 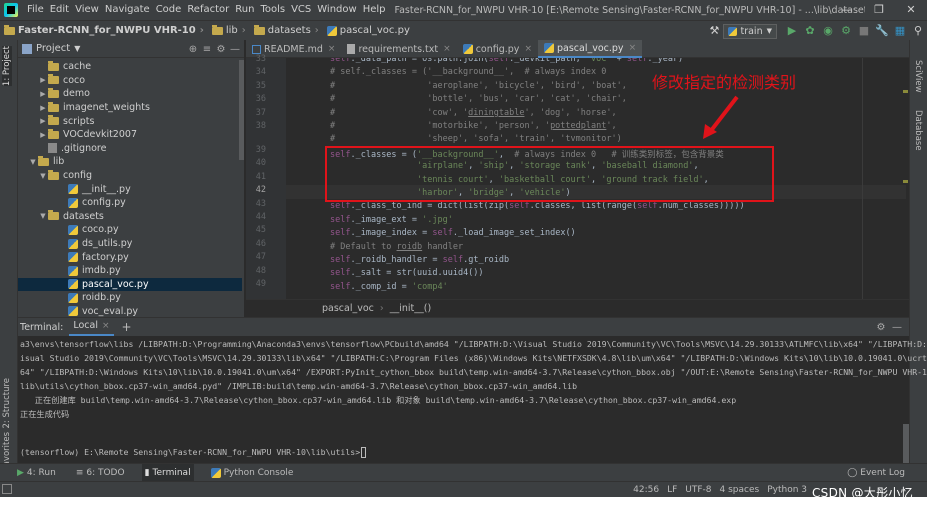 What do you see at coordinates (810, 31) in the screenshot?
I see `debug-icon: ✿` at bounding box center [810, 31].